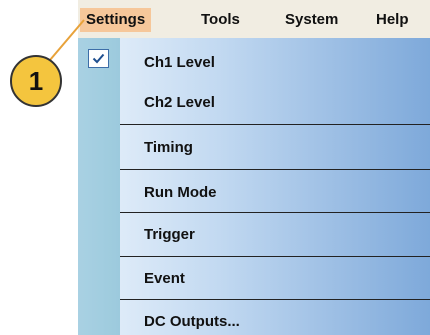 Image resolution: width=430 pixels, height=335 pixels. I want to click on menu-item-label: Event, so click(164, 278).